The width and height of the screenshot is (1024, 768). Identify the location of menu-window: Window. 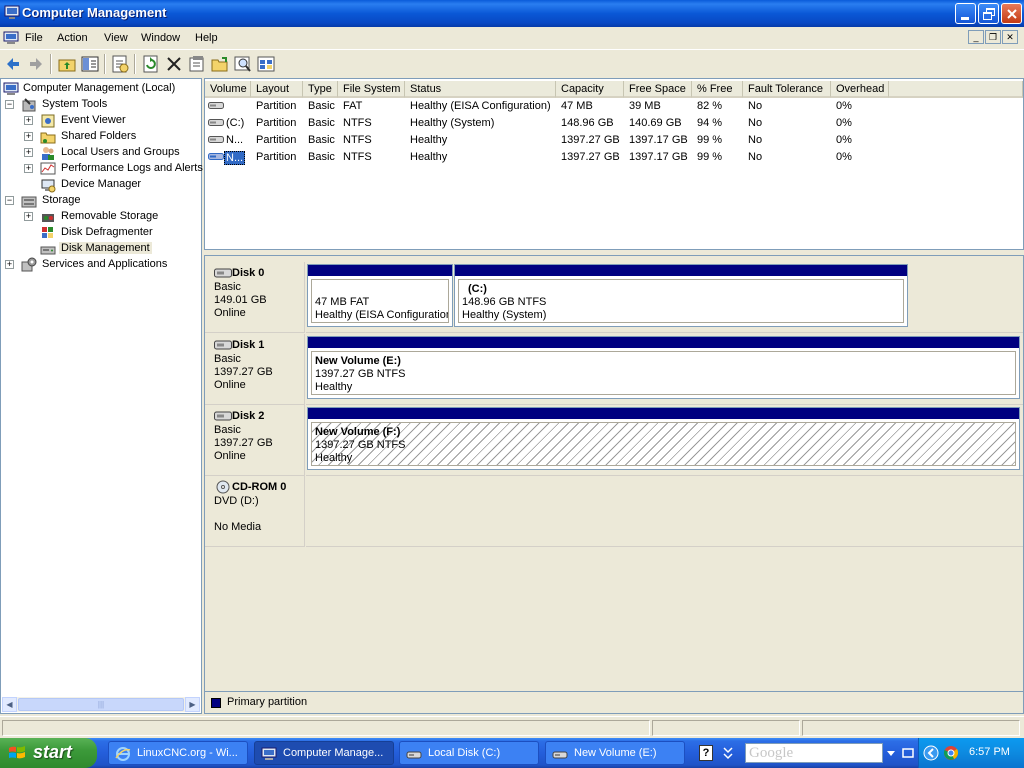
(160, 38).